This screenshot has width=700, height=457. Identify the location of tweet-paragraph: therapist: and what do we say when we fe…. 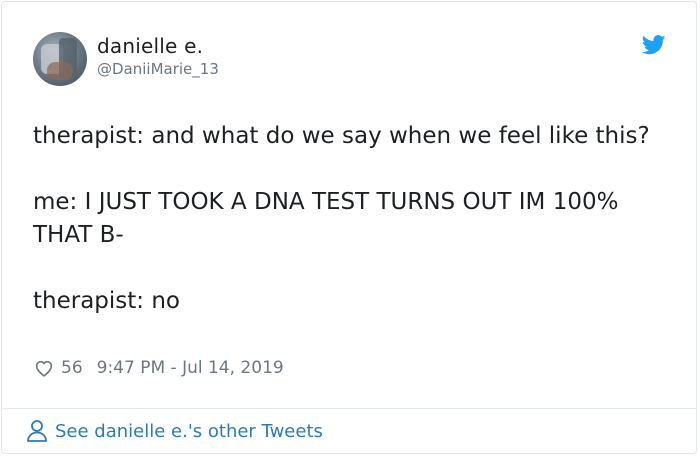
(341, 136).